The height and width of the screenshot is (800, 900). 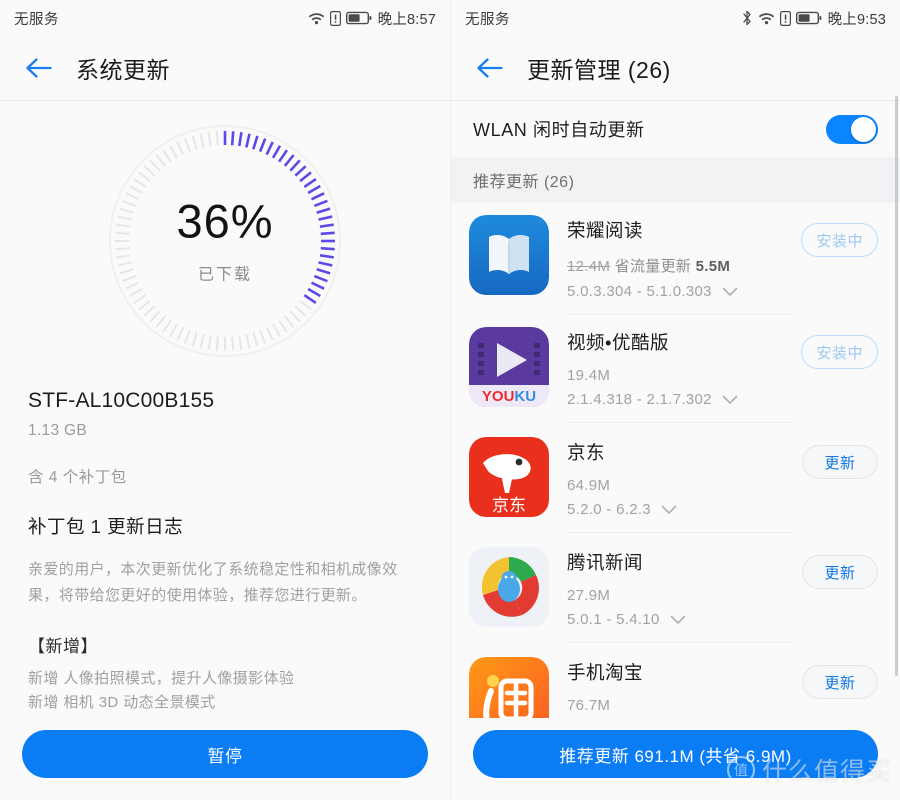 I want to click on patch-count: 含 4 个补丁包, so click(x=77, y=477).